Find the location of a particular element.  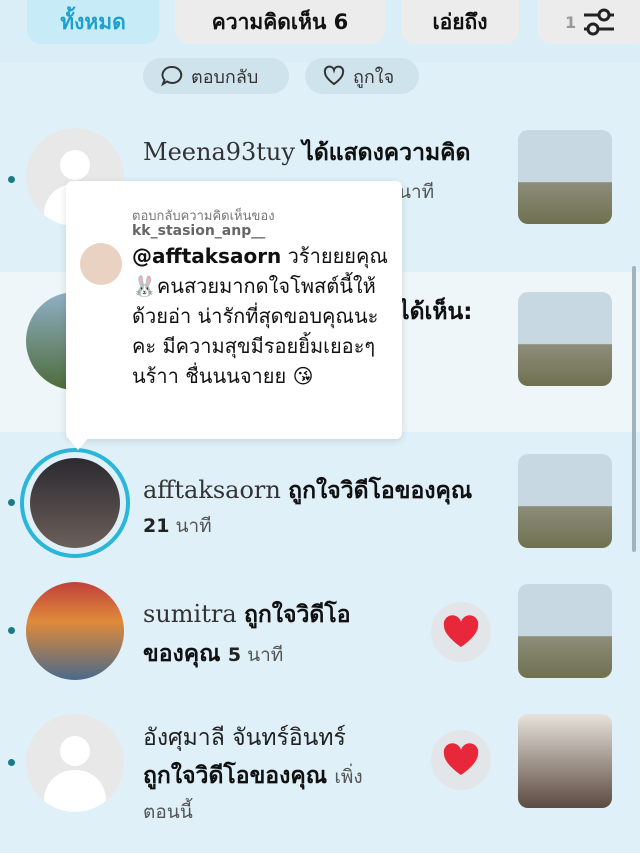

comment-icon is located at coordinates (172, 76).